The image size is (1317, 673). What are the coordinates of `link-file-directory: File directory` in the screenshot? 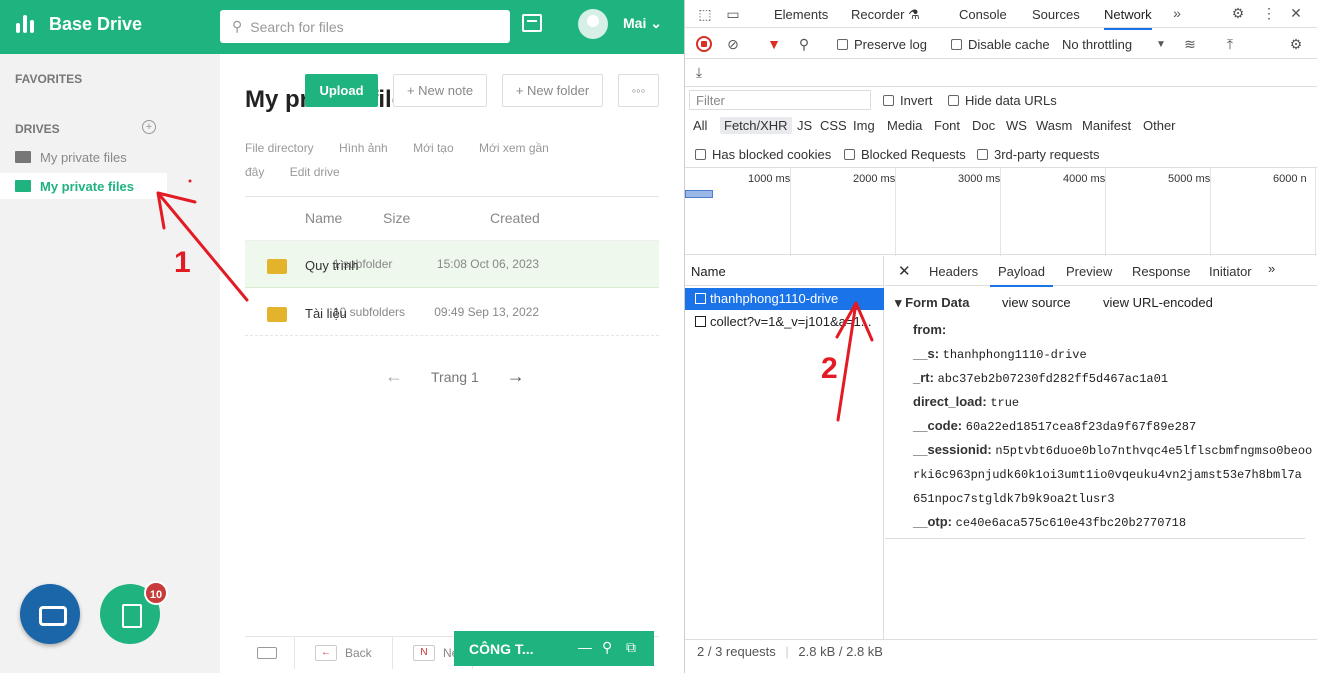 It's located at (279, 148).